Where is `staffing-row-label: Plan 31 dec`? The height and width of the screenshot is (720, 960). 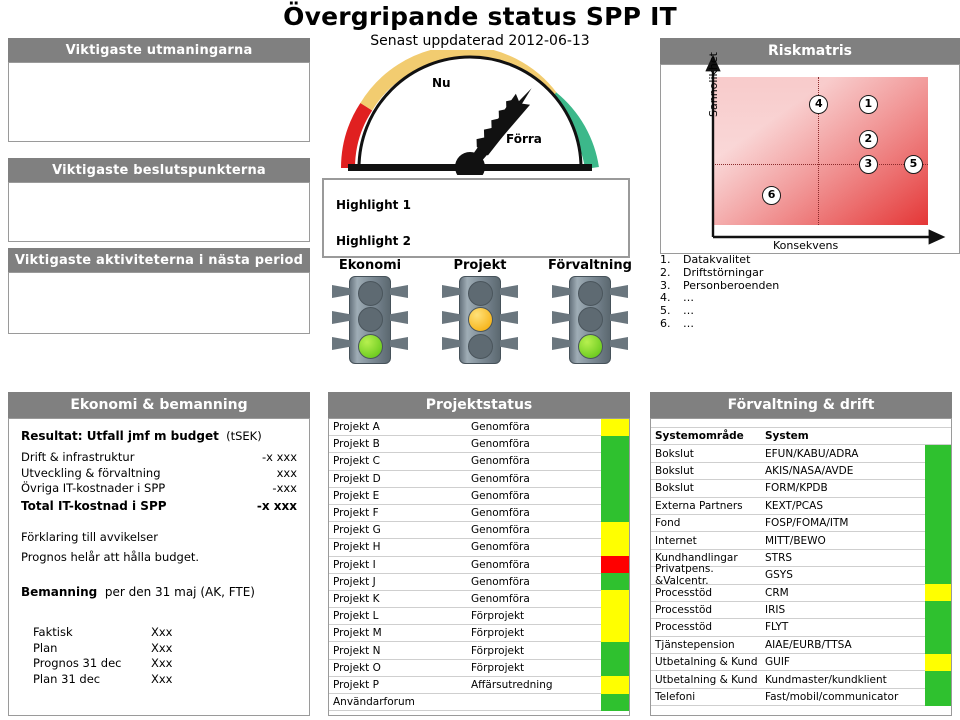
staffing-row-label: Plan 31 dec is located at coordinates (67, 678).